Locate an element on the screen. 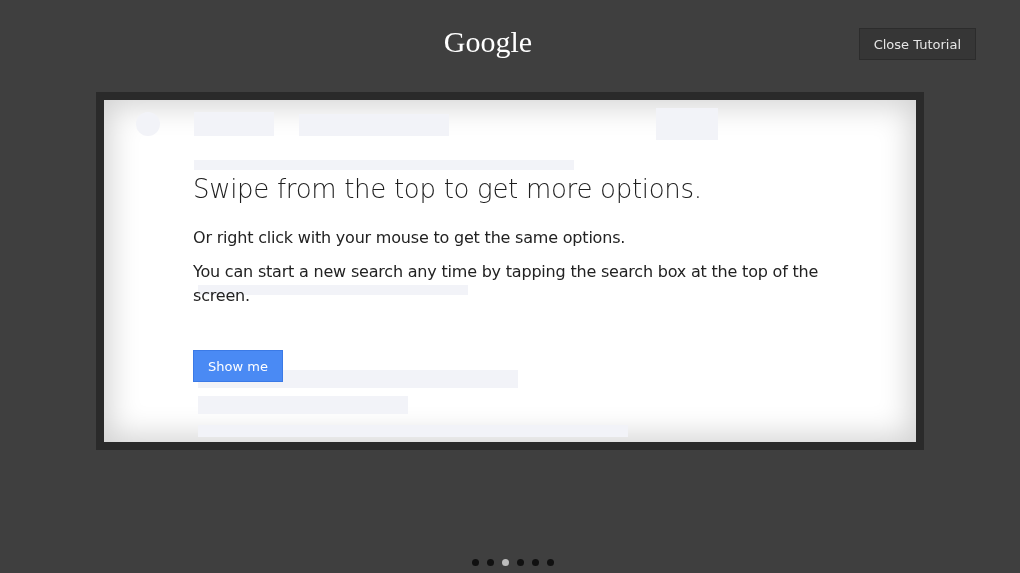  instruction-text: You can start a new search any time by tapping the search box at the top of the screen. is located at coordinates (506, 284).